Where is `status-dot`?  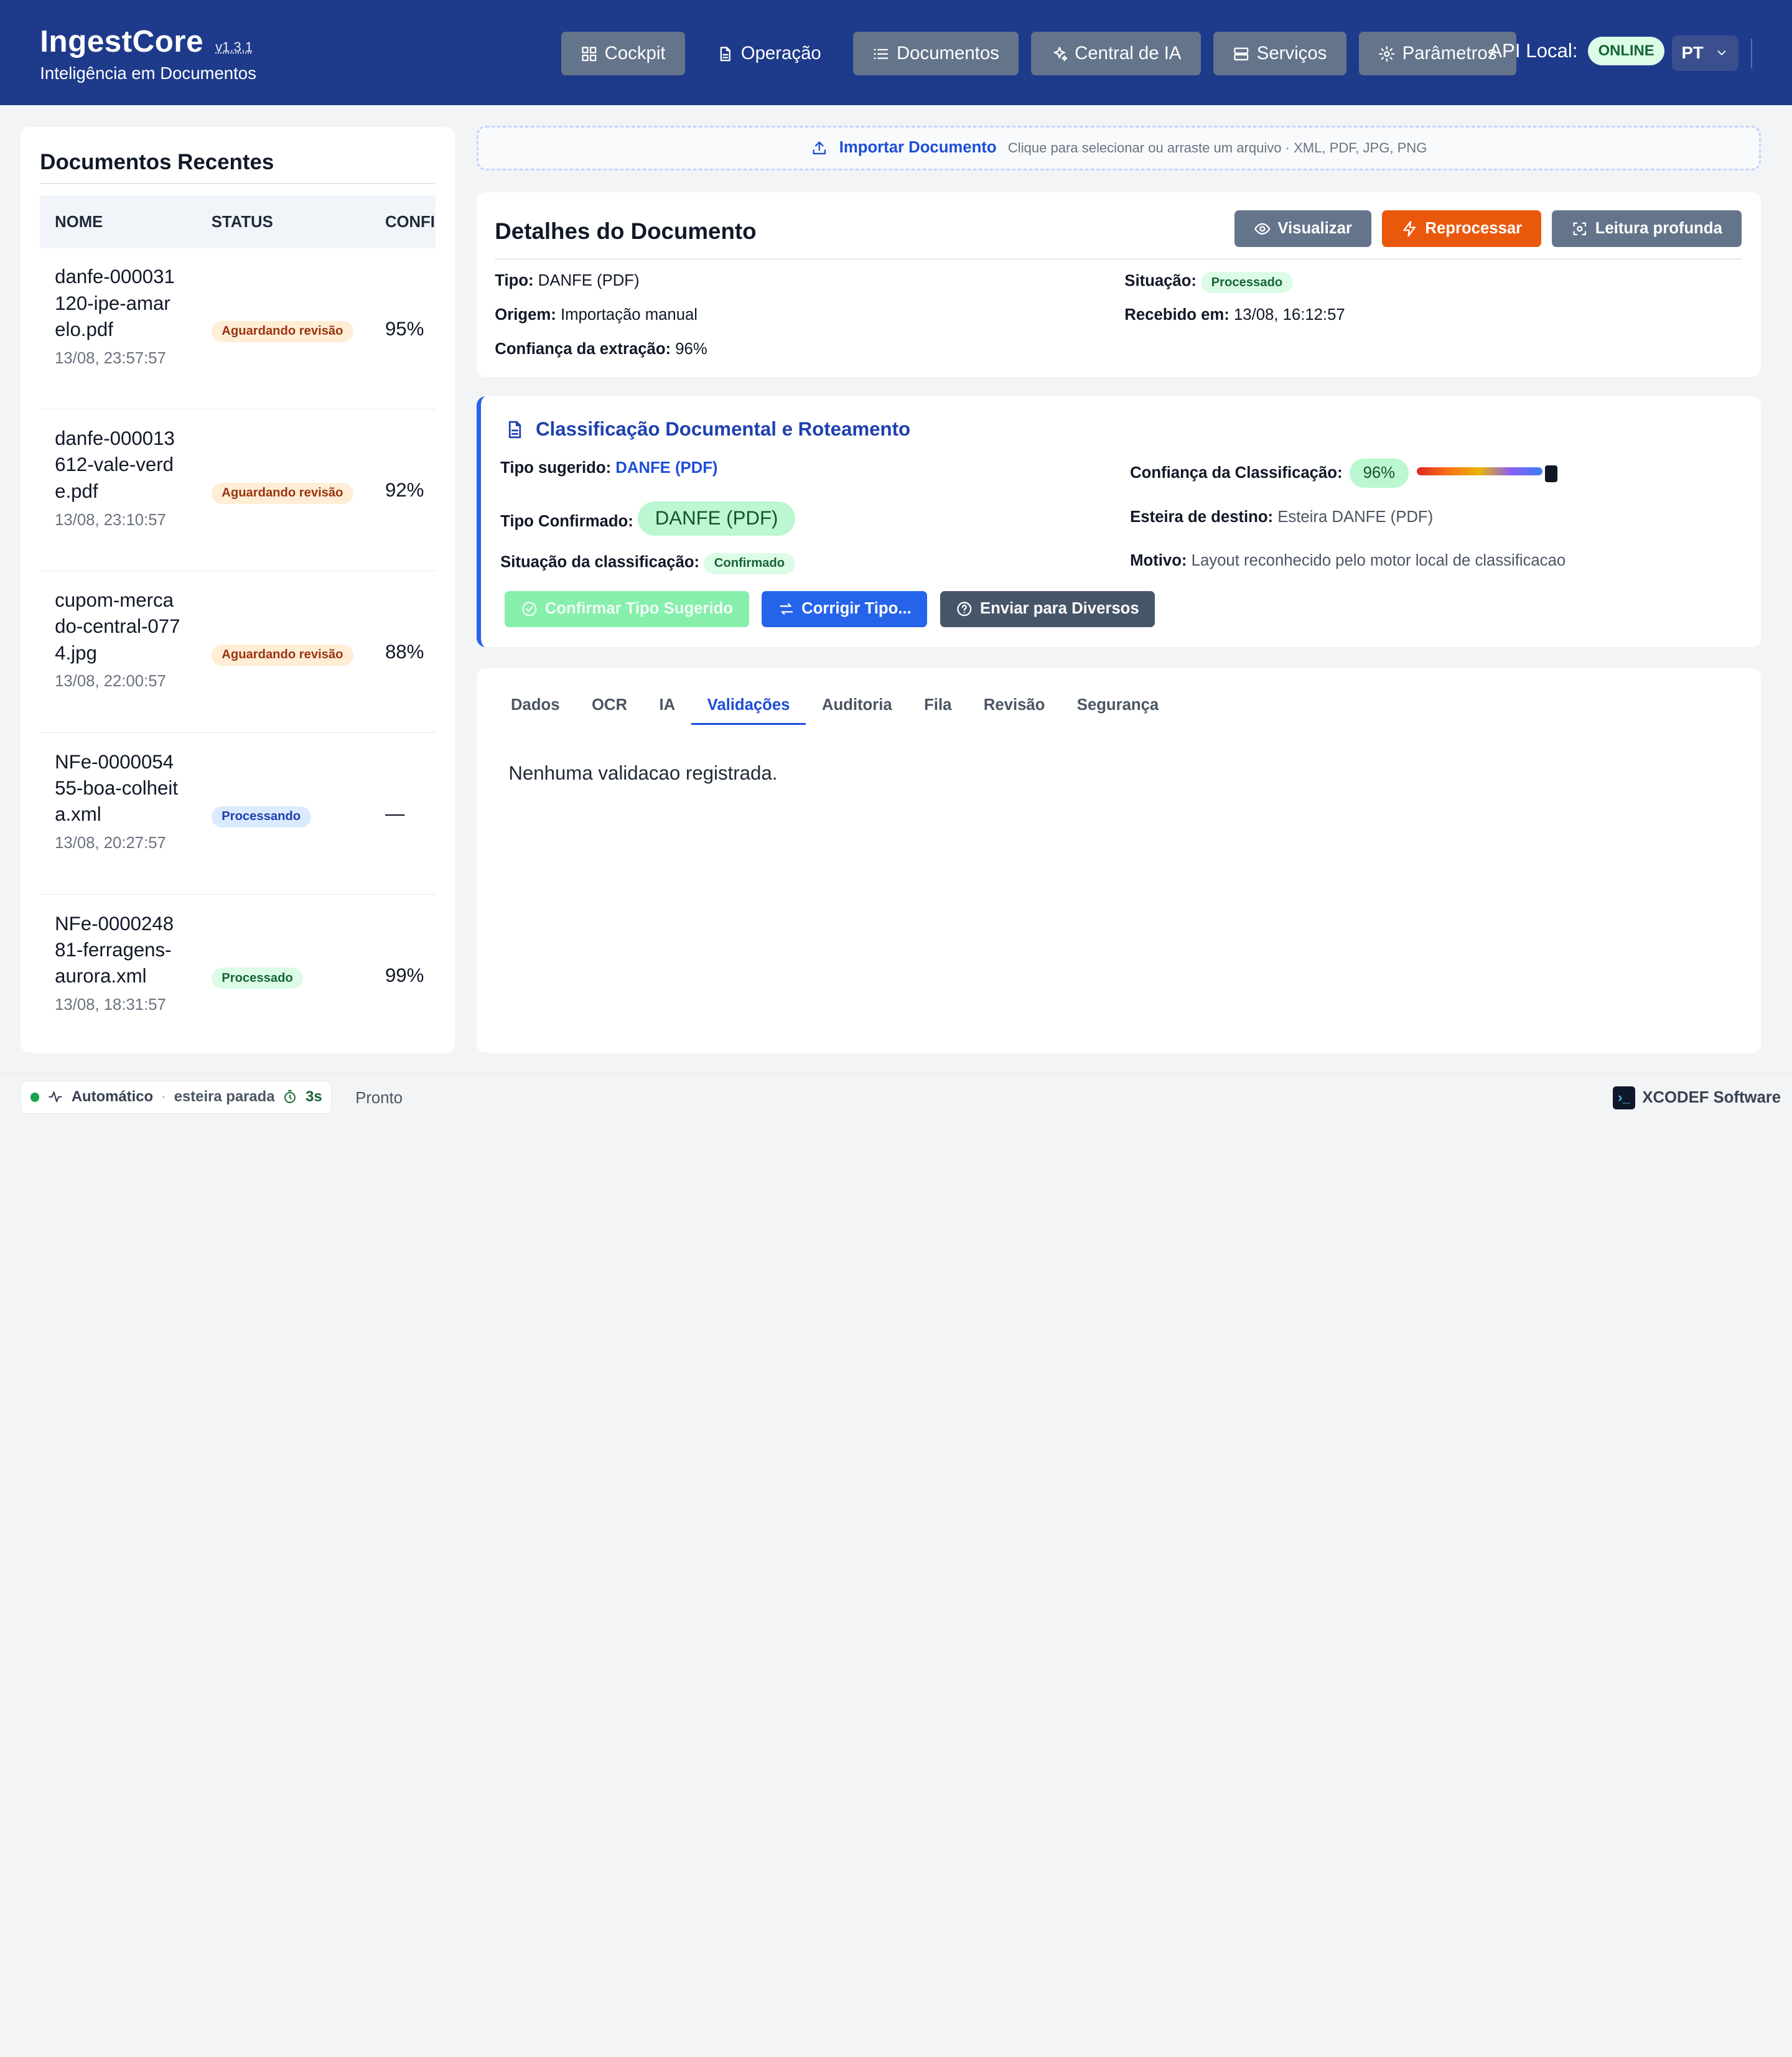 status-dot is located at coordinates (35, 1097).